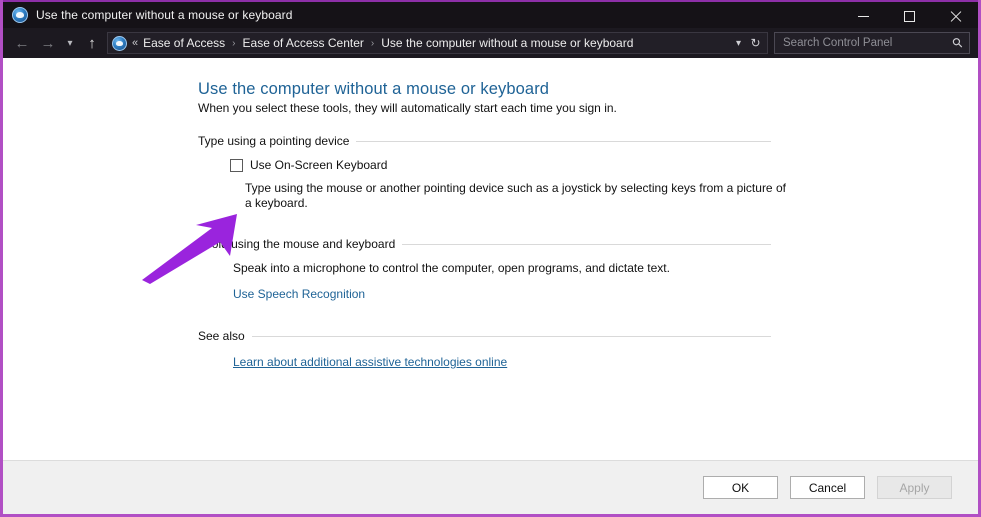  I want to click on cancel-button: Cancel, so click(827, 487).